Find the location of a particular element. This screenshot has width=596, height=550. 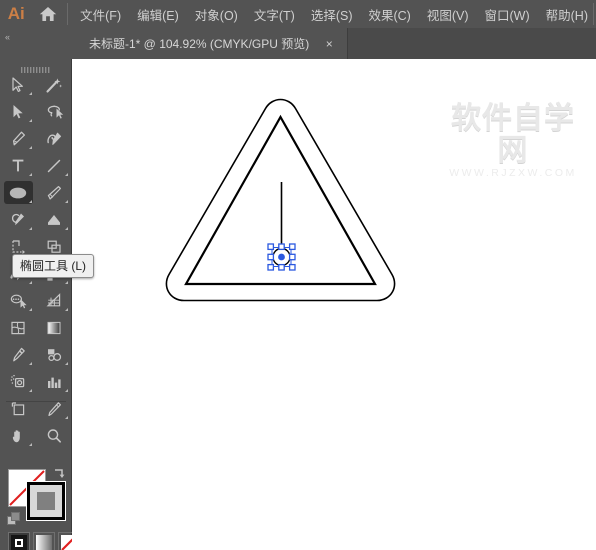

tool-gradient-tool is located at coordinates (54, 327).